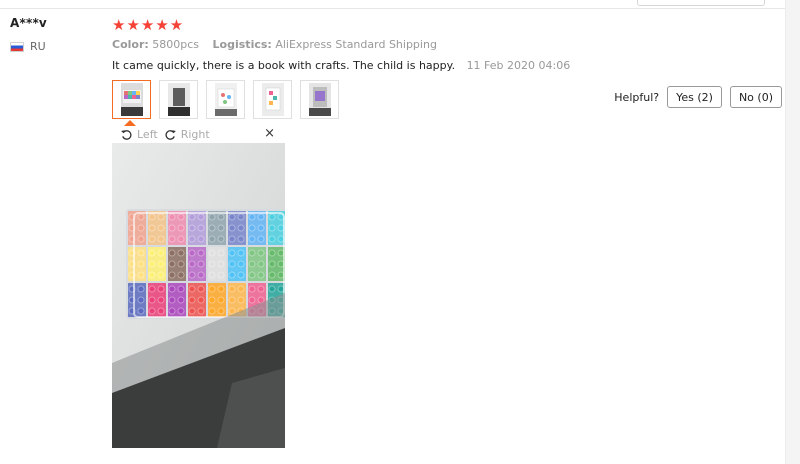 The width and height of the screenshot is (800, 464). What do you see at coordinates (28, 34) in the screenshot?
I see `reviewer-info: A***v RU` at bounding box center [28, 34].